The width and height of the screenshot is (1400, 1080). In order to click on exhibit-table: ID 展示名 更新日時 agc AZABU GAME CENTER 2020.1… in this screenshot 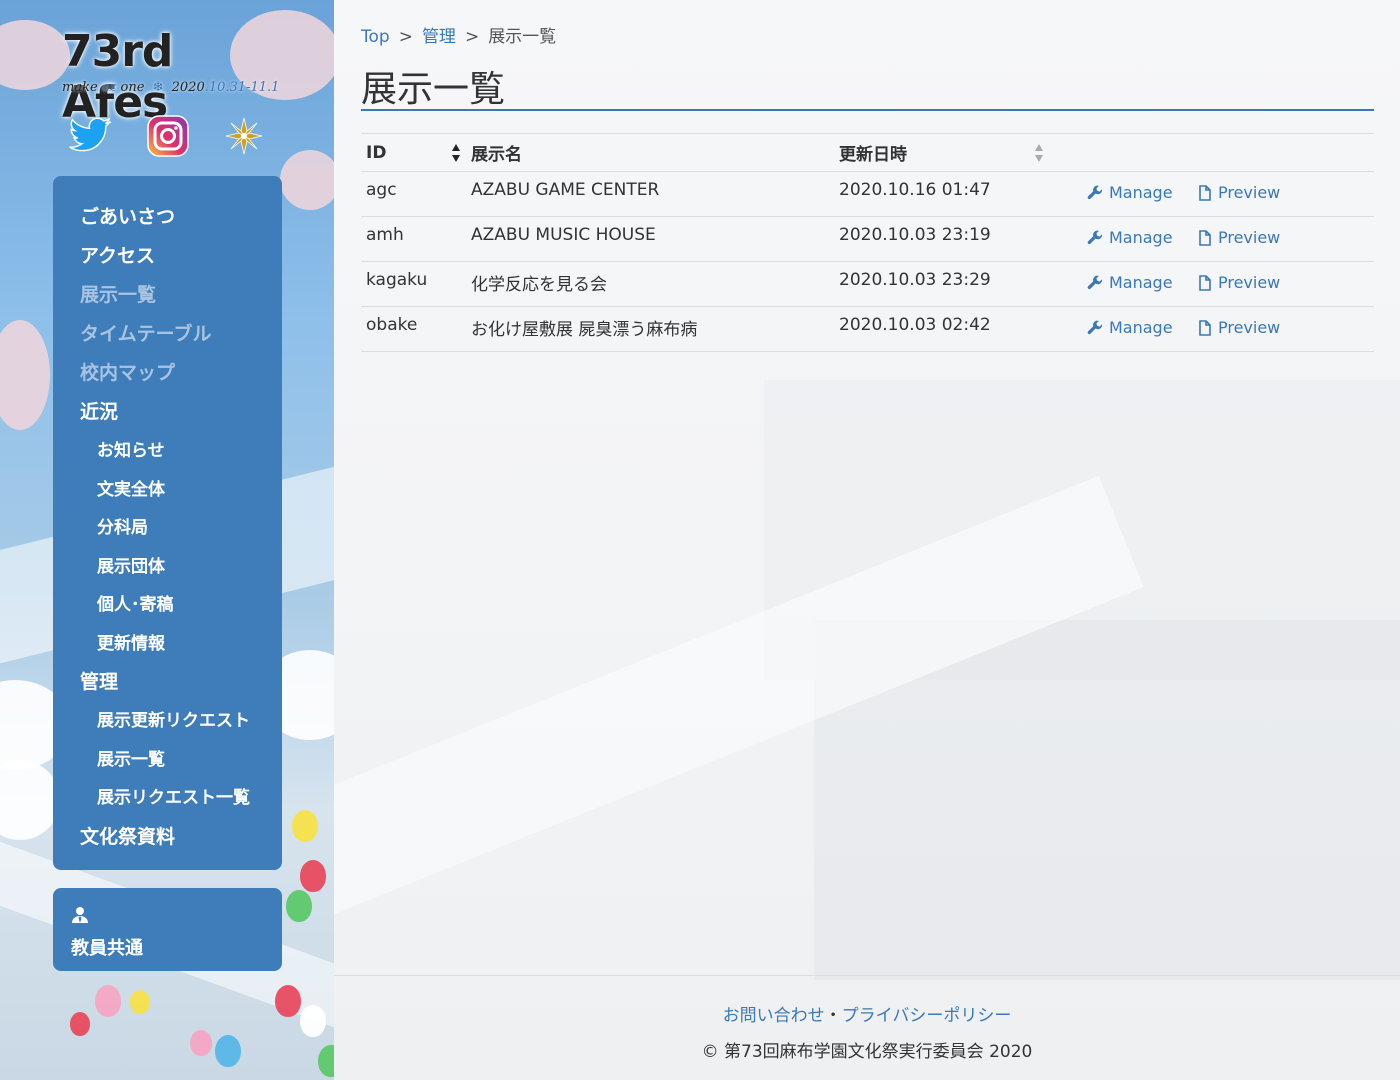, I will do `click(867, 242)`.